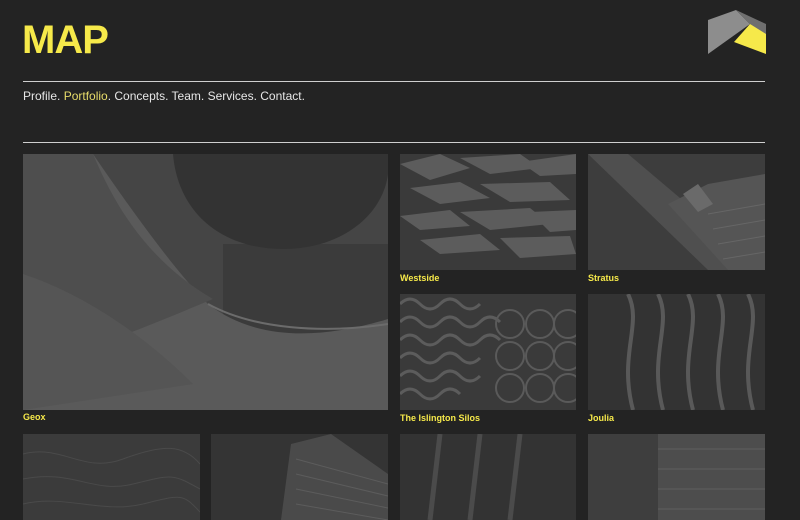  I want to click on nav-item-team: Team, so click(186, 96).